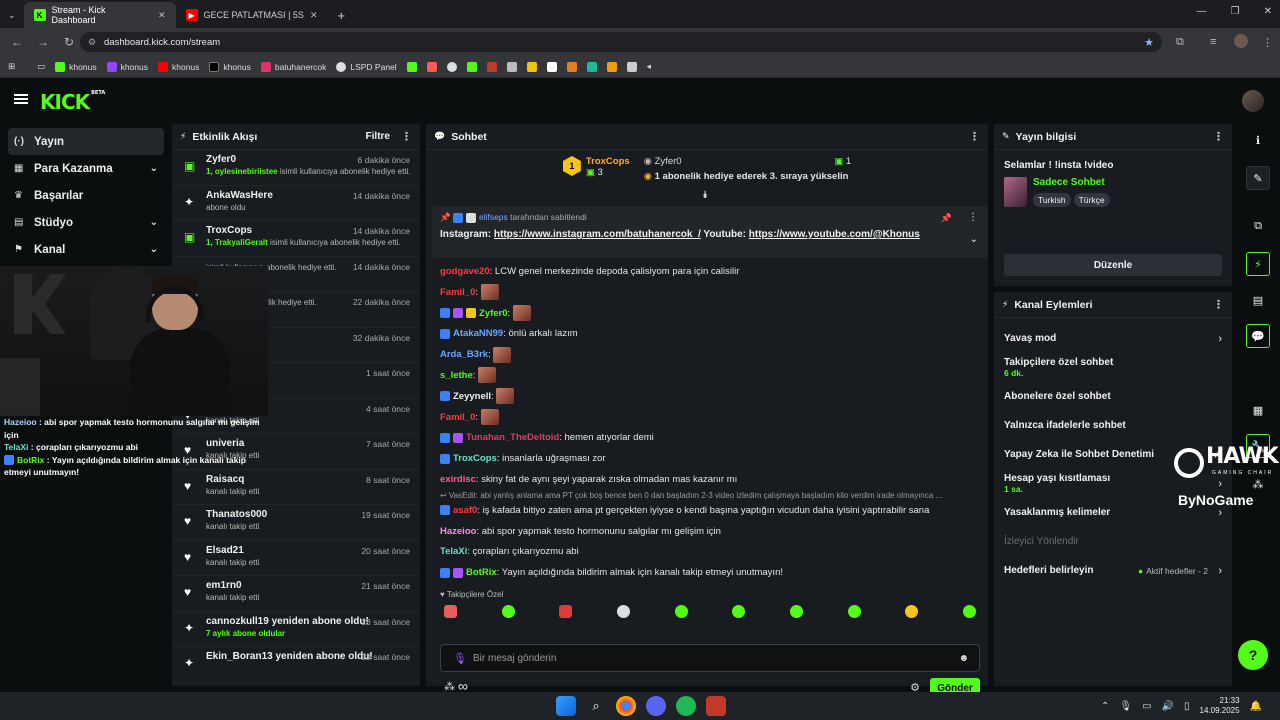 Image resolution: width=1280 pixels, height=720 pixels. I want to click on chat-message: Tunahan_TheDeltoid: hemen atıyorlar demi, so click(710, 438).